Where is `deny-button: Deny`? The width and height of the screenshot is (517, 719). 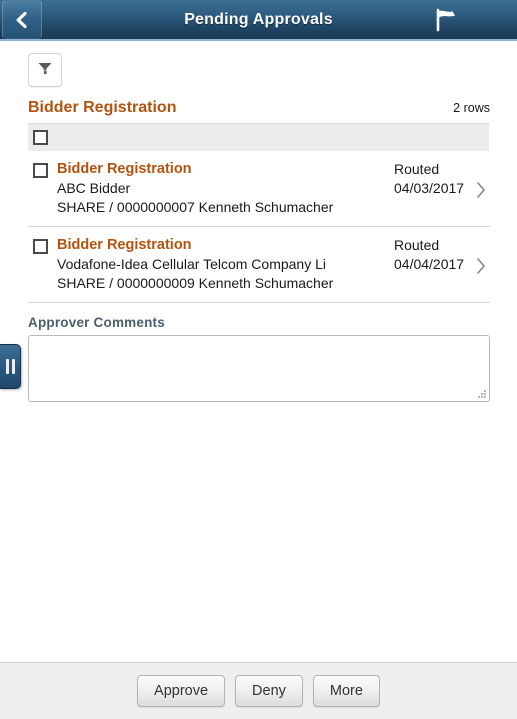
deny-button: Deny is located at coordinates (269, 691).